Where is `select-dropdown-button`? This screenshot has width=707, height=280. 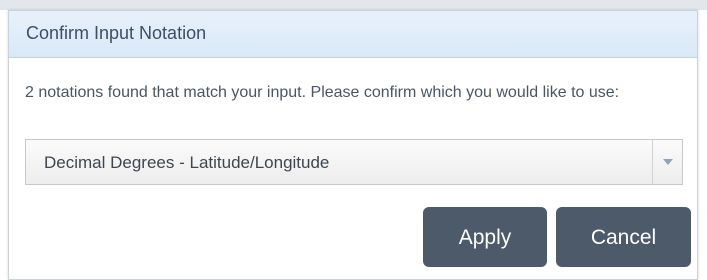 select-dropdown-button is located at coordinates (667, 162).